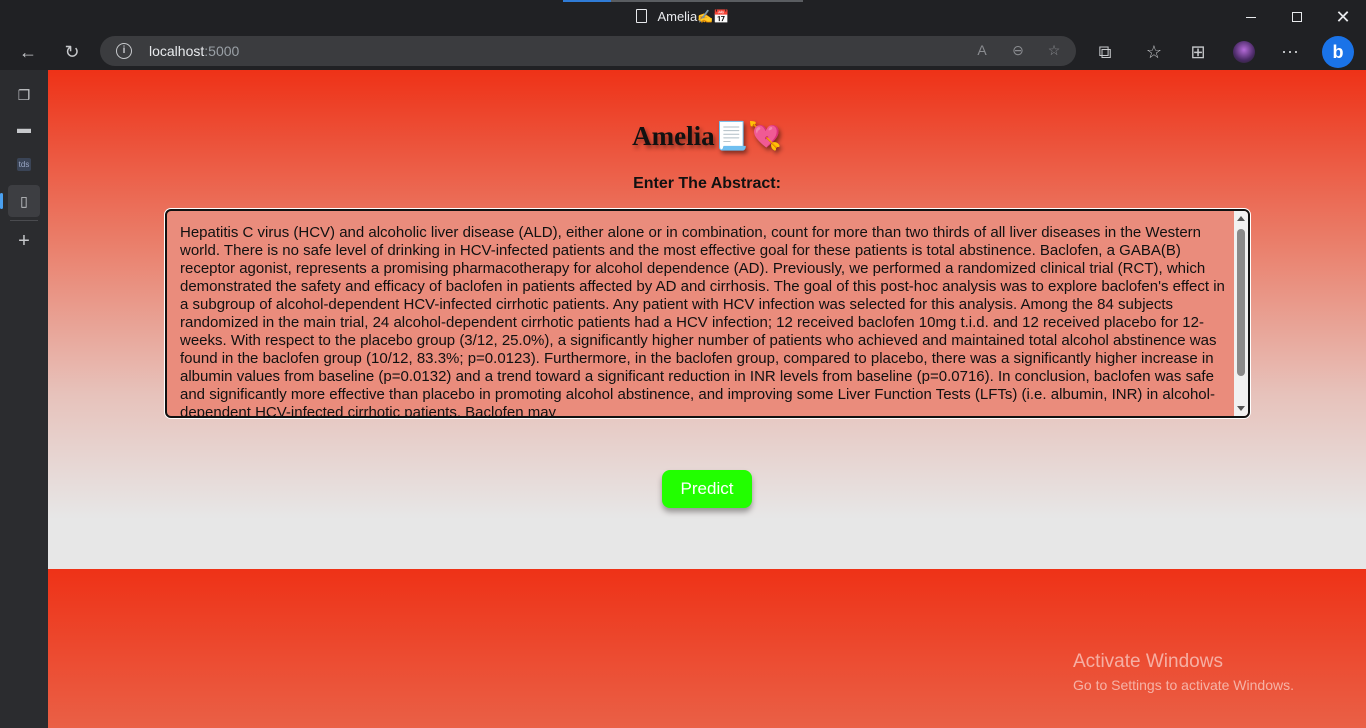  What do you see at coordinates (693, 16) in the screenshot?
I see `tab-title-text: Amelia✍️📅` at bounding box center [693, 16].